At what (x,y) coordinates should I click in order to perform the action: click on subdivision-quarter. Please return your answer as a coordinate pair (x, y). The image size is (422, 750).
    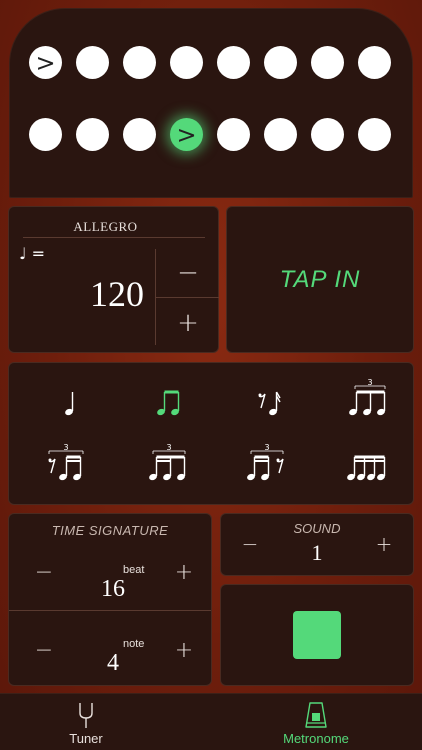
    Looking at the image, I should click on (67, 400).